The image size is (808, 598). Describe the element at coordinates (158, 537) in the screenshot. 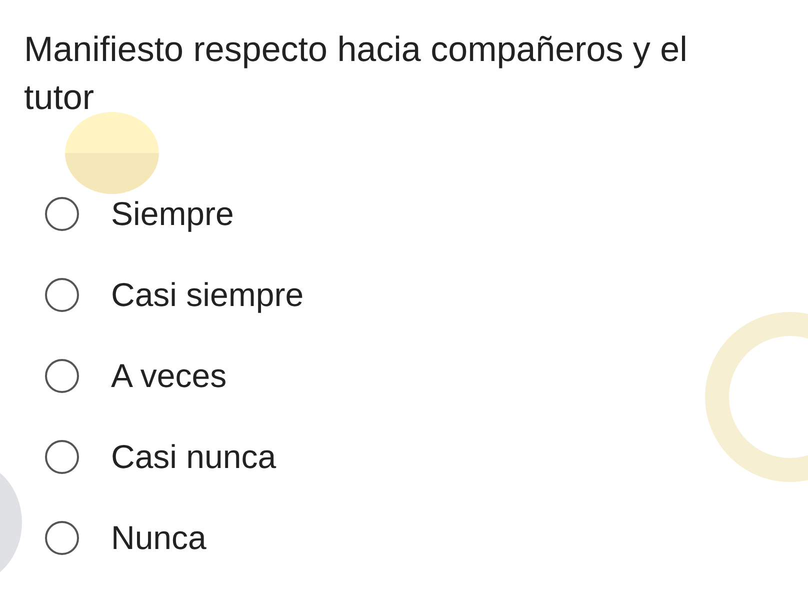

I see `option-label: Nunca` at that location.